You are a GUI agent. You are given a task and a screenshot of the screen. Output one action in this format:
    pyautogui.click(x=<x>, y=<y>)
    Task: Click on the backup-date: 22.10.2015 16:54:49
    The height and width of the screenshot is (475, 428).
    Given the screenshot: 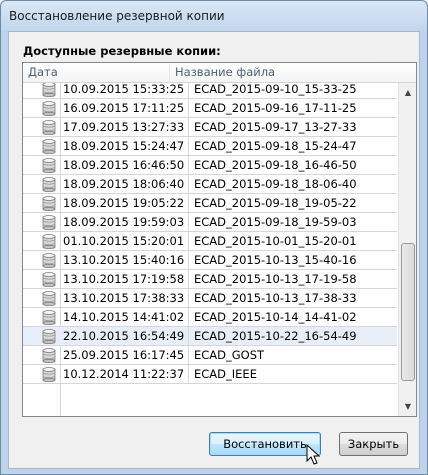 What is the action you would take?
    pyautogui.click(x=126, y=336)
    